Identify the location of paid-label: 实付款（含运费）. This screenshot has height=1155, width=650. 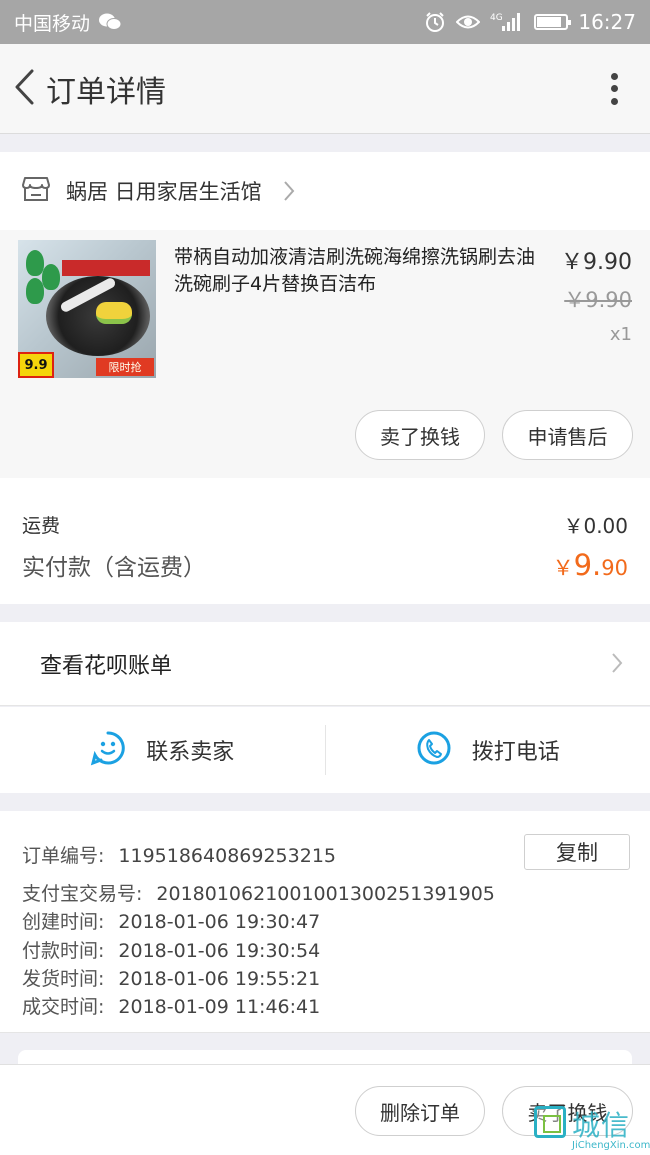
(114, 568).